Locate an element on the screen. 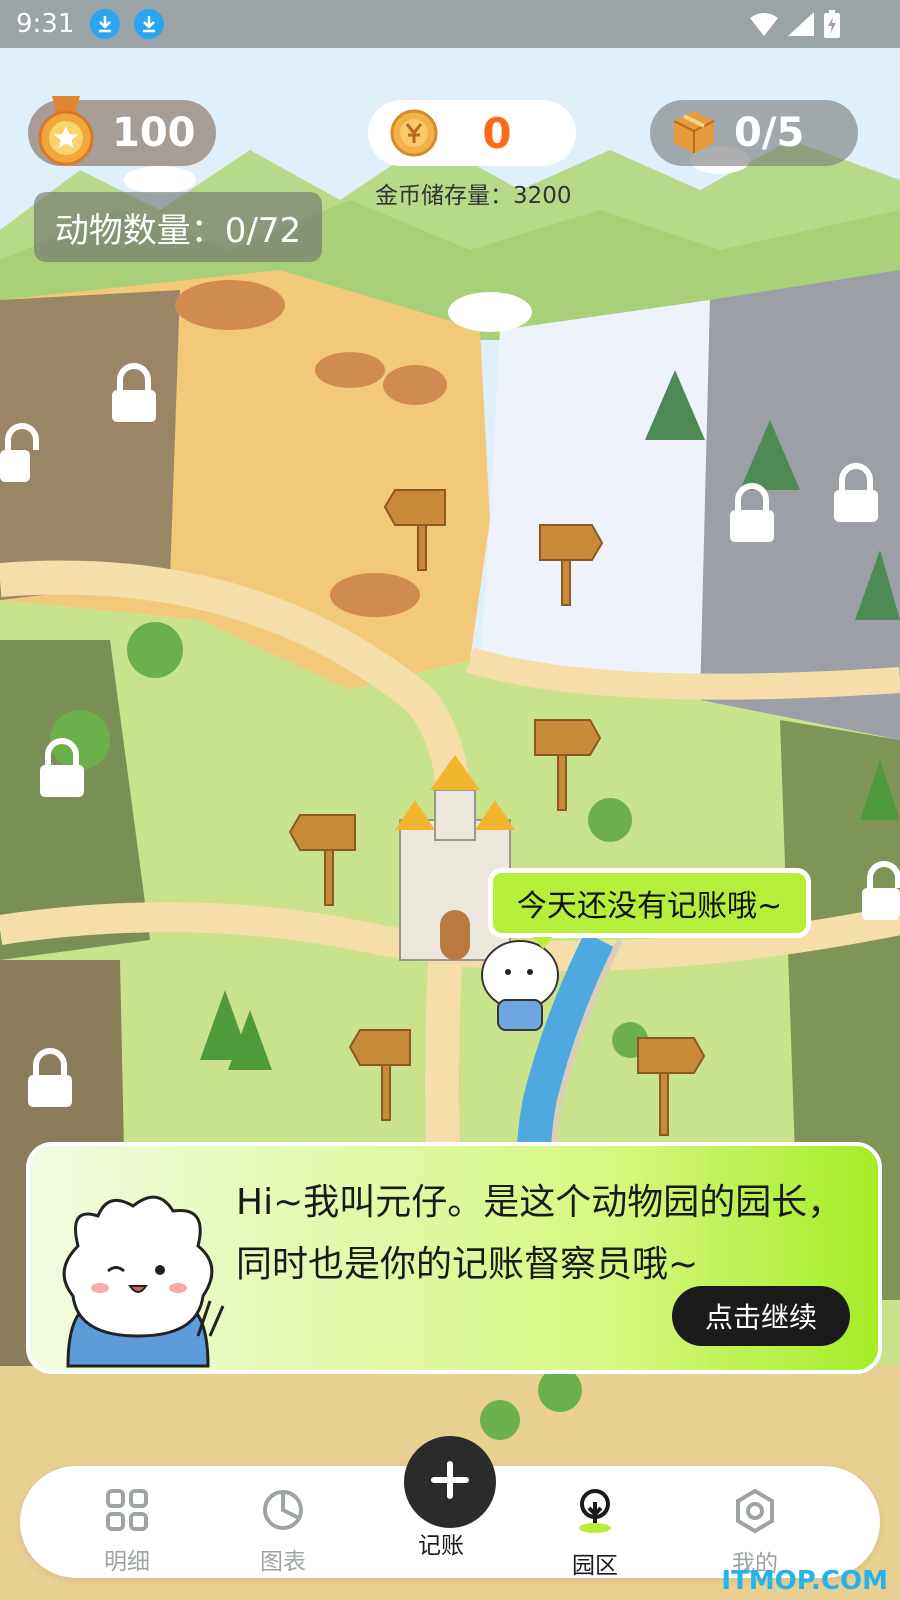  level-badge: 100 is located at coordinates (122, 131).